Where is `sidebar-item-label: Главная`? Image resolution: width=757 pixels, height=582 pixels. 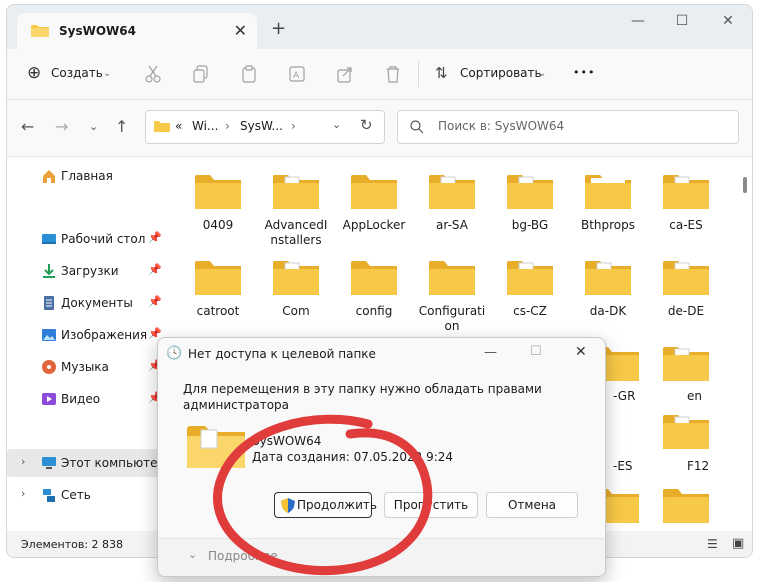 sidebar-item-label: Главная is located at coordinates (87, 176).